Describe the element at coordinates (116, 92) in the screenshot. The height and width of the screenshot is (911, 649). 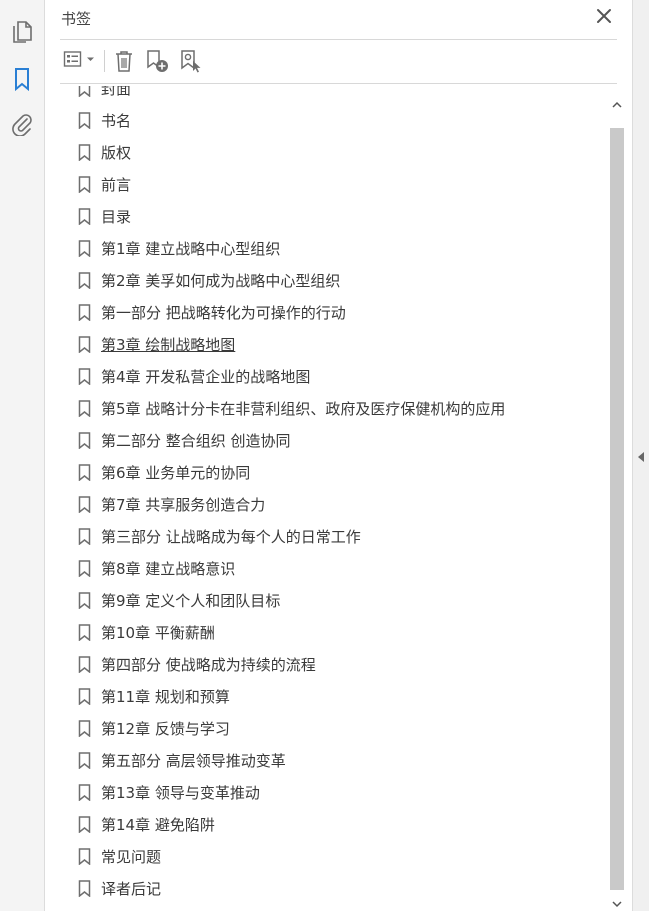
I see `bookmark-label: 封面` at that location.